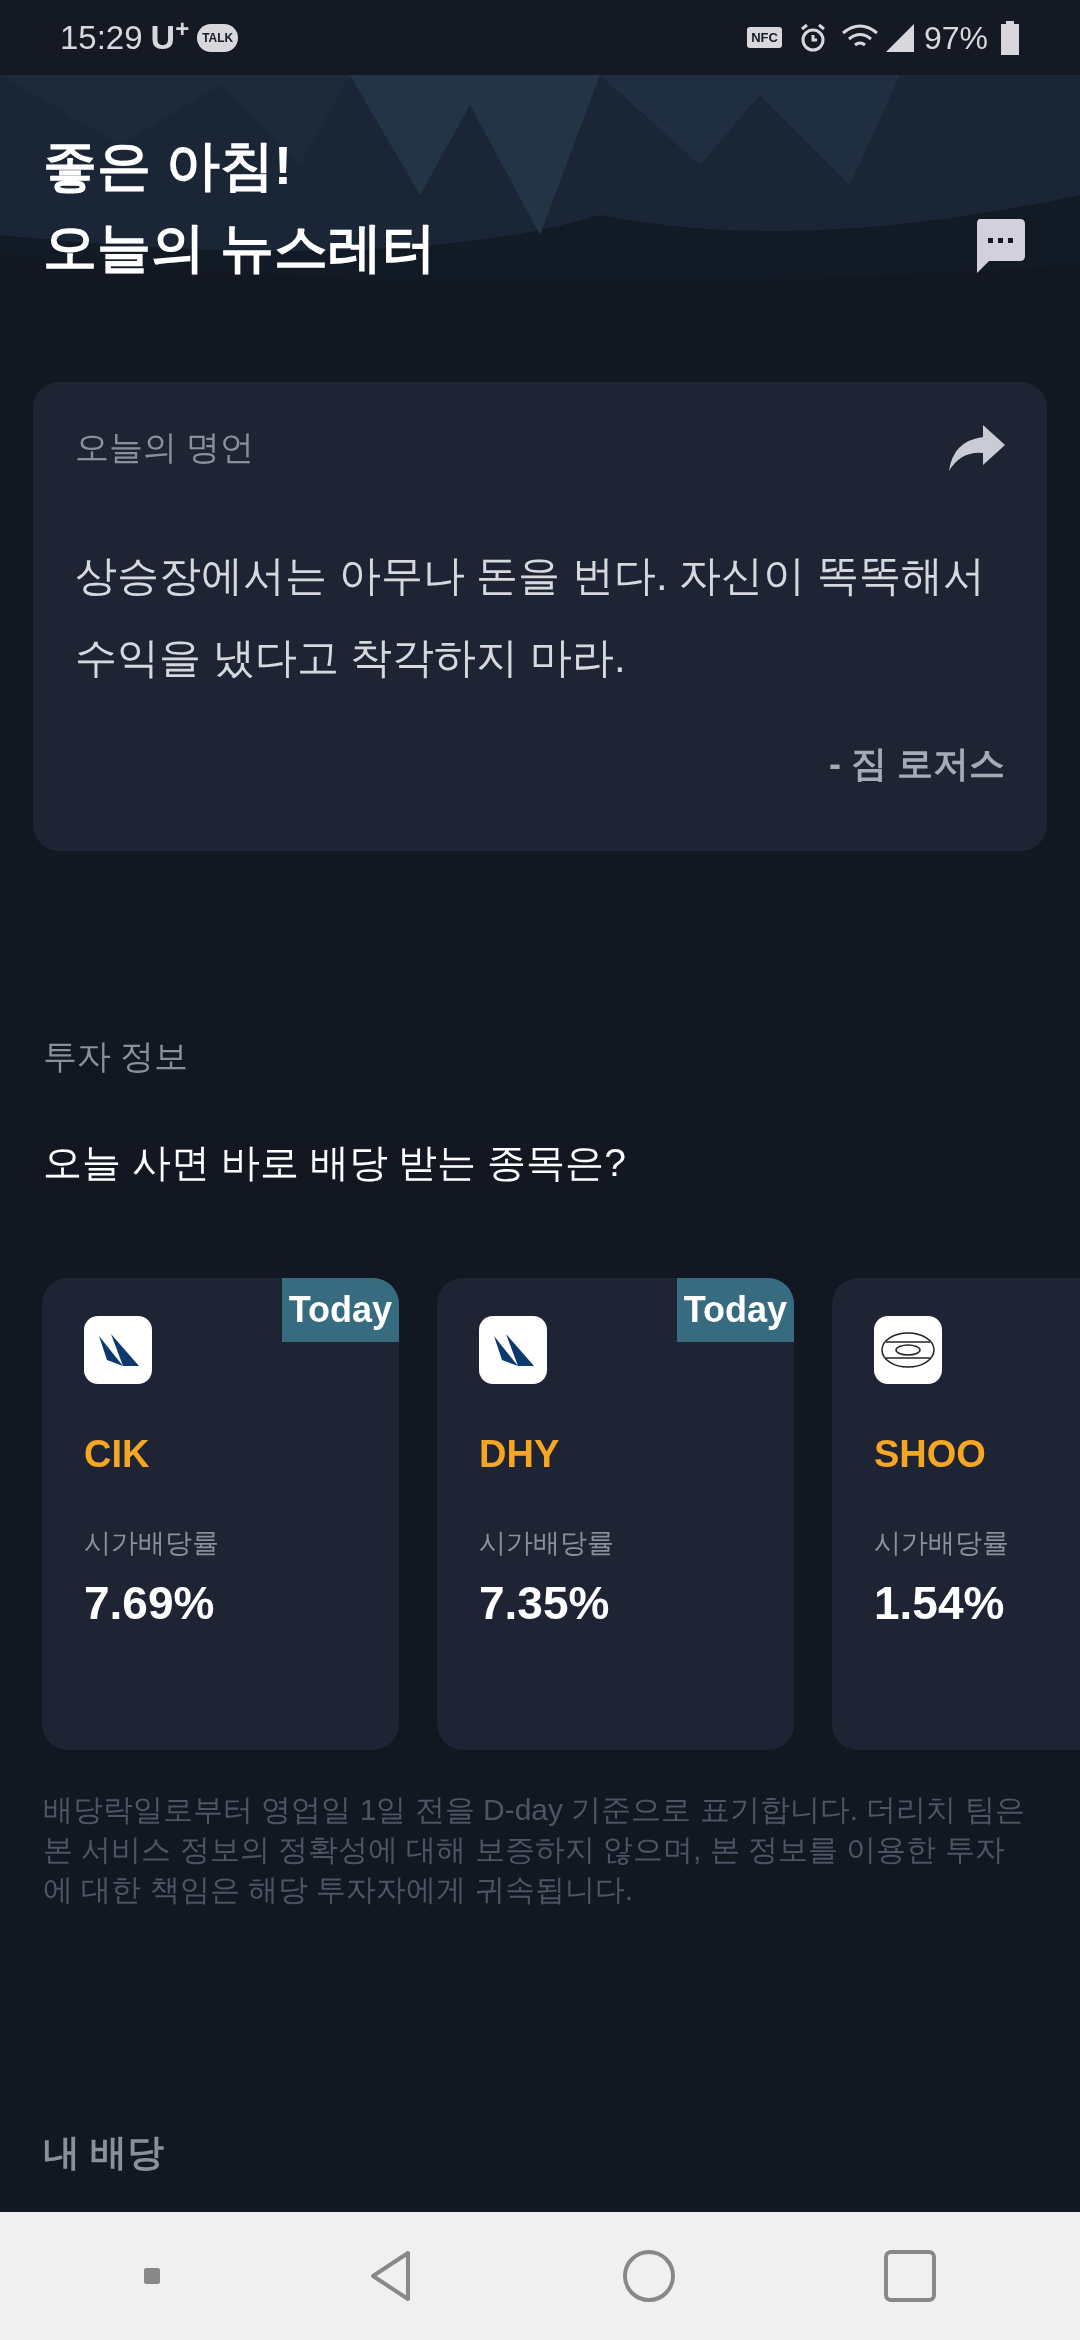 This screenshot has height=2340, width=1080. What do you see at coordinates (116, 1056) in the screenshot?
I see `section-label: 투자 정보` at bounding box center [116, 1056].